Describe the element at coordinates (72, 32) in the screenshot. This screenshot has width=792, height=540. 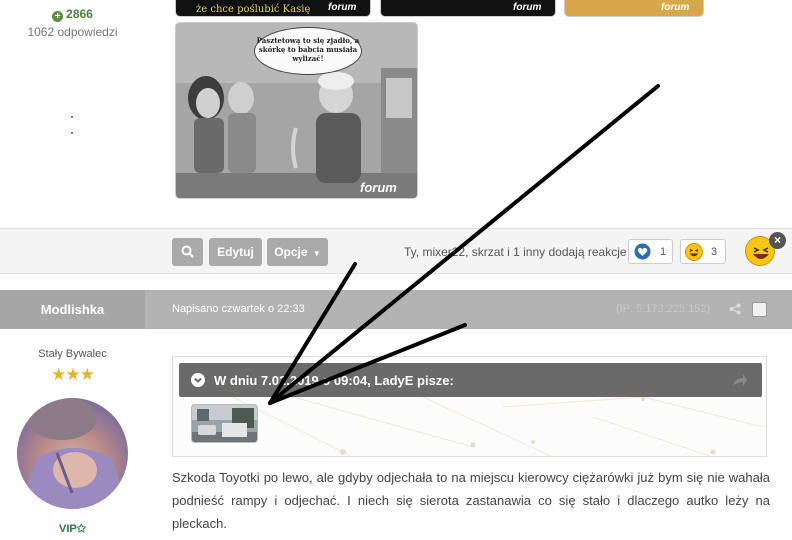
I see `answers-count: 1062 odpowiedzi` at that location.